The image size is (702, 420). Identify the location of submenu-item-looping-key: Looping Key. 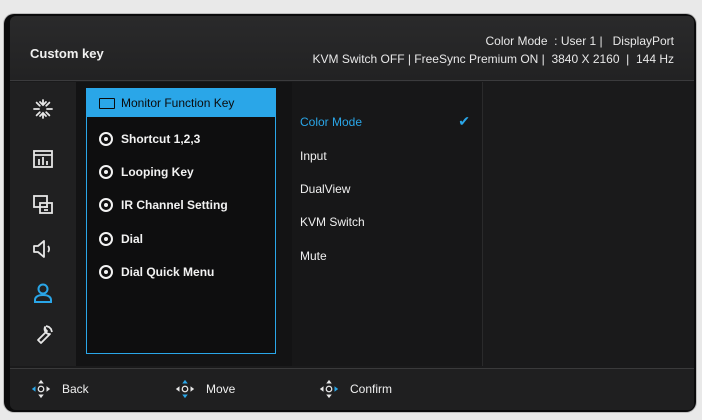
(181, 172).